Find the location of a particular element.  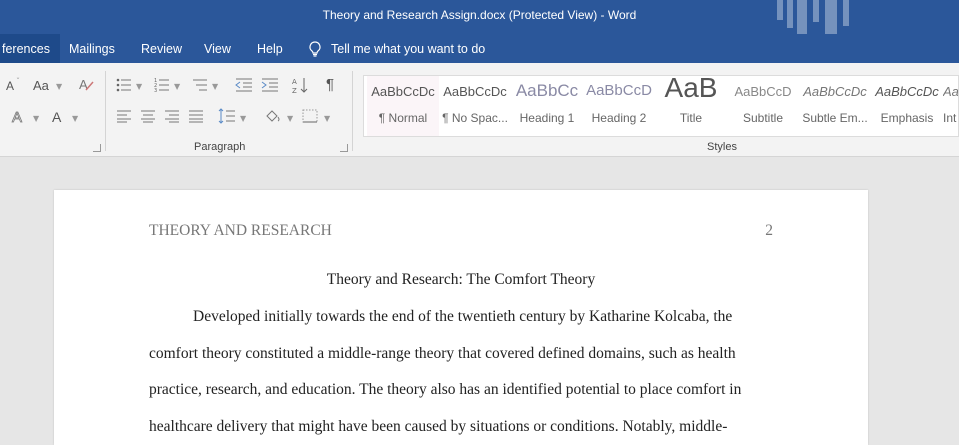

change-case-icon: Aa is located at coordinates (41, 85).